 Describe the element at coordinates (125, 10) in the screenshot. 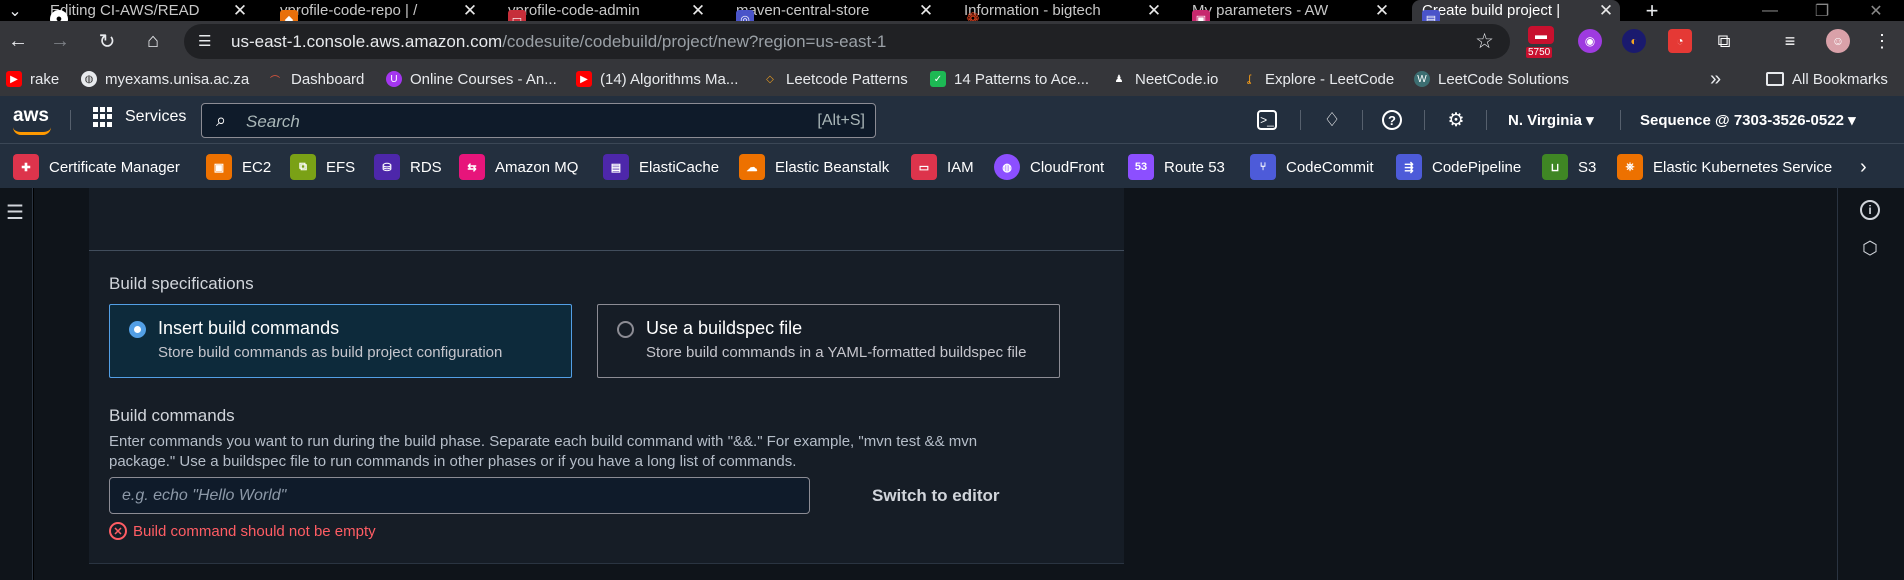

I see `tab-title: Editing CI-AWS/READ` at that location.